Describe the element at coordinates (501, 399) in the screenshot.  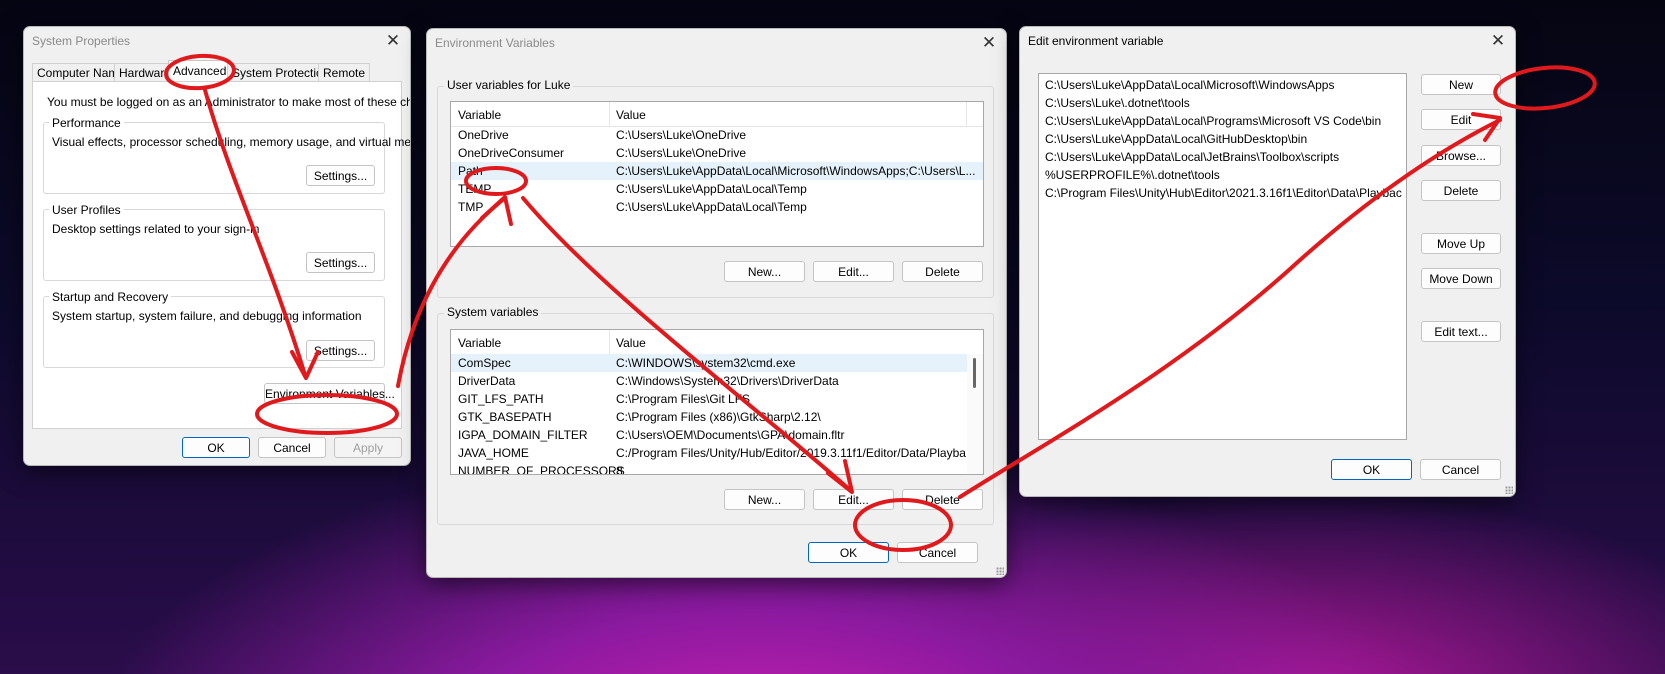
I see `variable-name: GIT_LFS_PATH` at that location.